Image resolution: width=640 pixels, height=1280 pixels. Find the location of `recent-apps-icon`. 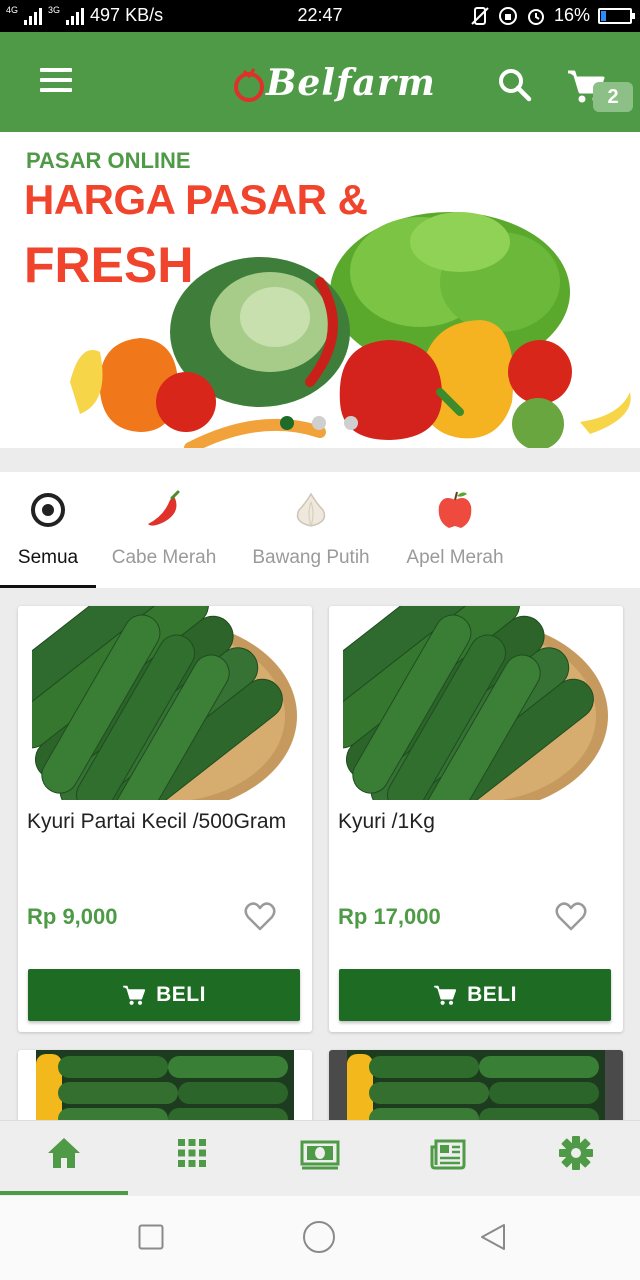

recent-apps-icon is located at coordinates (151, 1237).